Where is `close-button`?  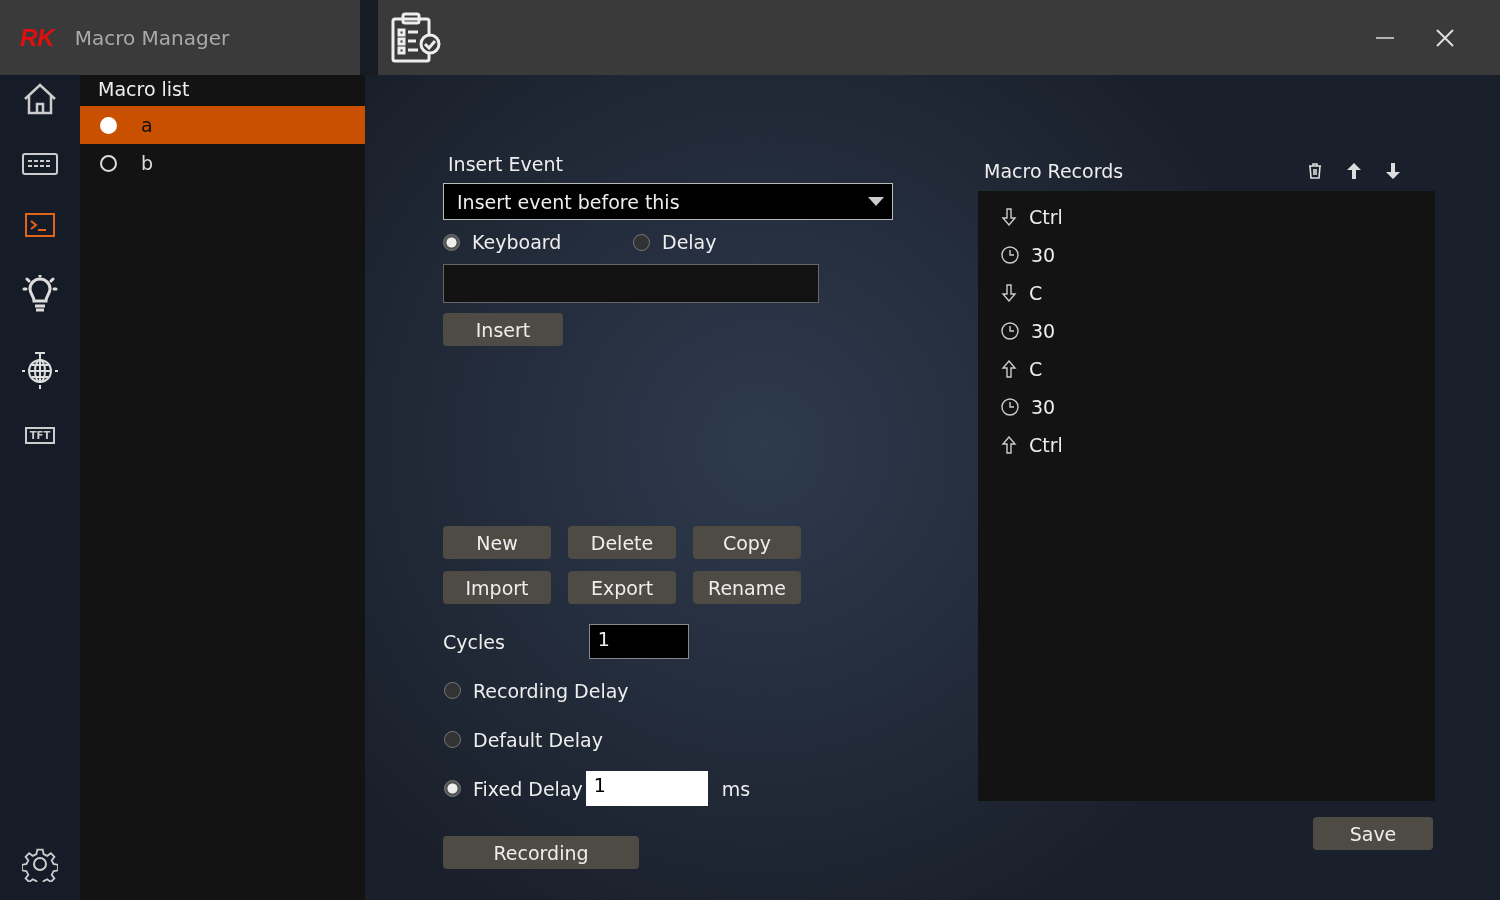
close-button is located at coordinates (1445, 37).